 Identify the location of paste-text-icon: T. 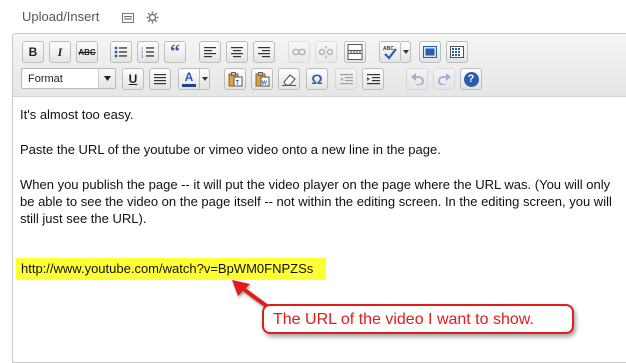
(235, 78).